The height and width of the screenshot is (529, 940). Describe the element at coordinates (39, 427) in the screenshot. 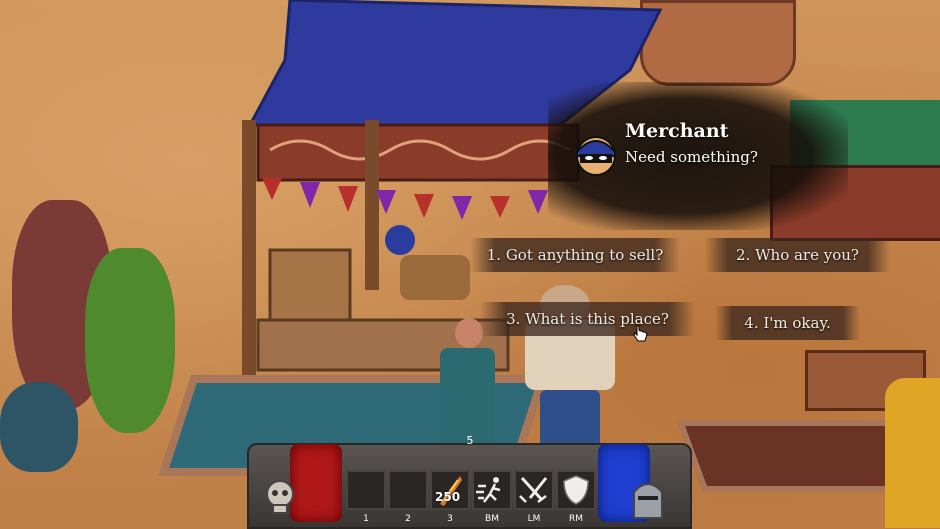

I see `blue-jug` at that location.